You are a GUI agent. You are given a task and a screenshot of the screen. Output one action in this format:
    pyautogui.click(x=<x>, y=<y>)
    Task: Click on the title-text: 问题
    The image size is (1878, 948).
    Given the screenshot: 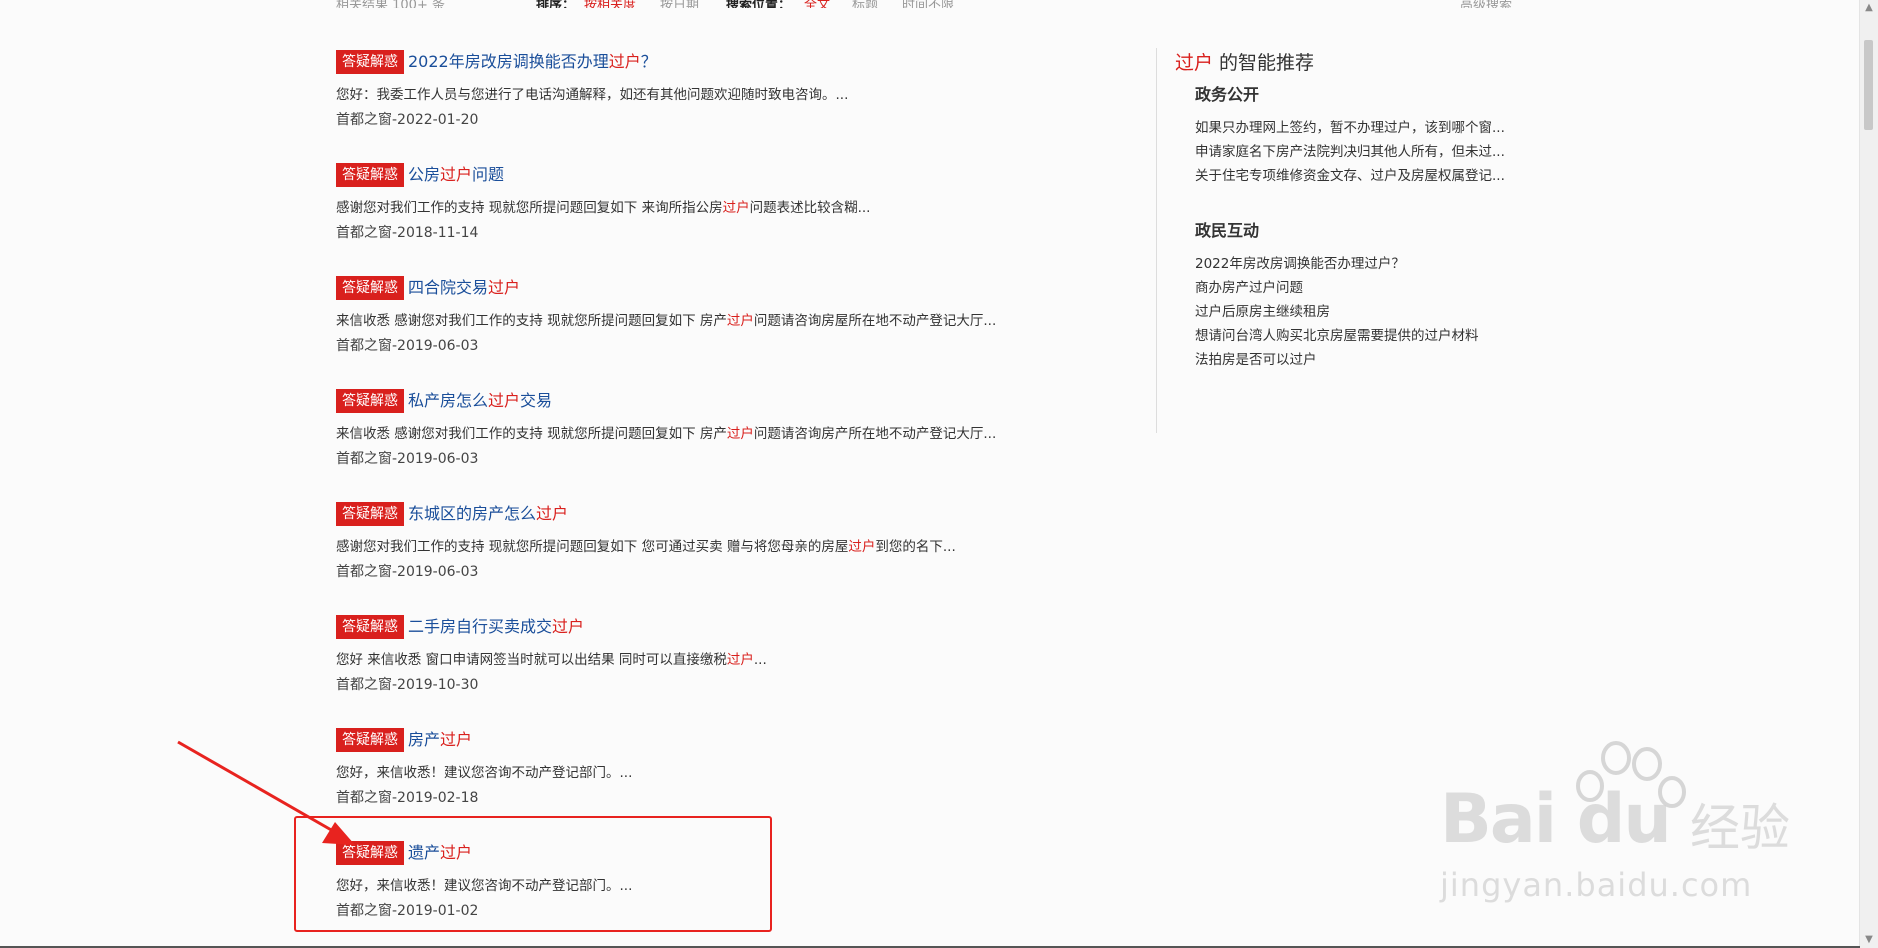 What is the action you would take?
    pyautogui.click(x=488, y=174)
    